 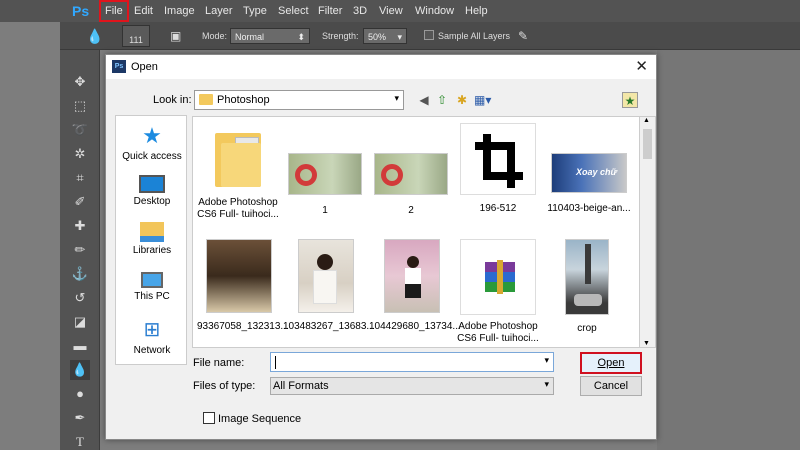 What do you see at coordinates (467, 36) in the screenshot?
I see `sample-all-checkbox: Sample All Layers` at bounding box center [467, 36].